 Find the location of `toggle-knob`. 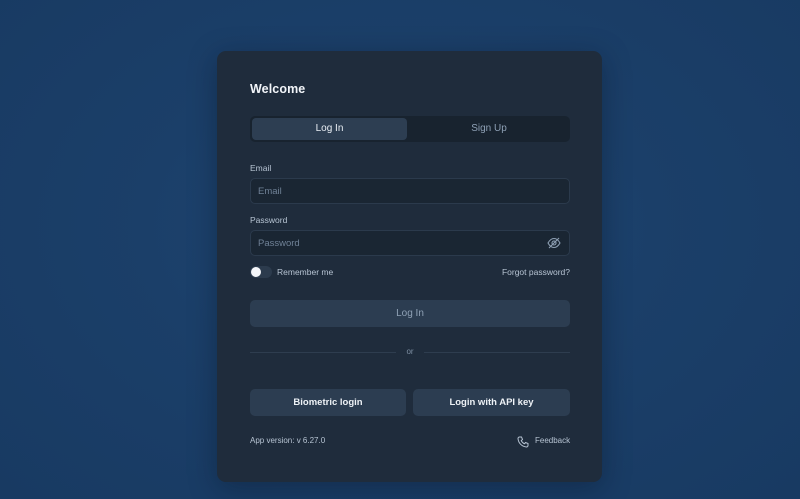

toggle-knob is located at coordinates (256, 272).